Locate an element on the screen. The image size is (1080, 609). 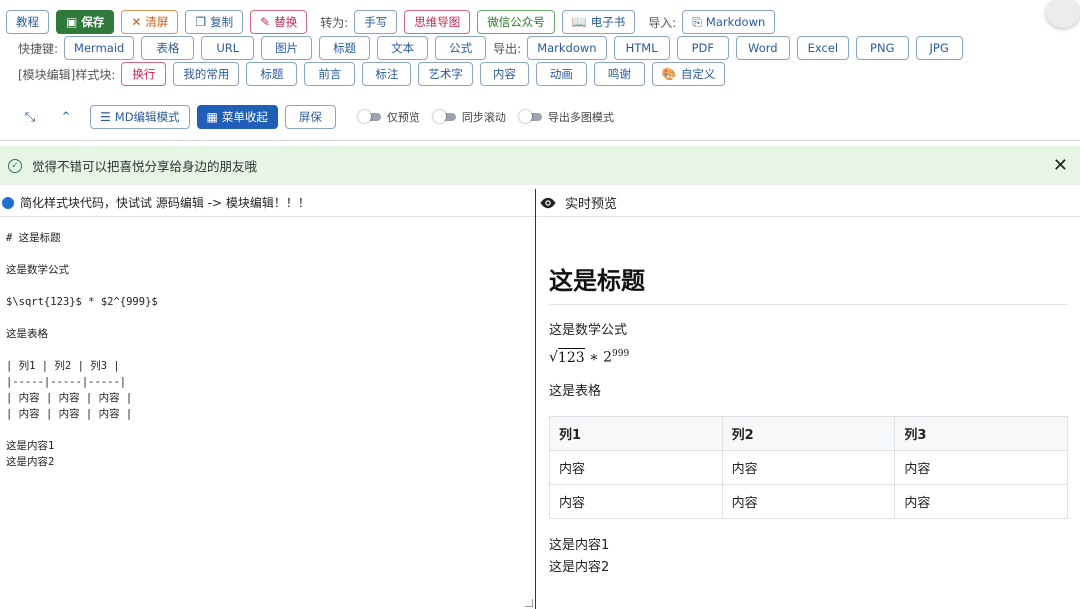
shortcut-image-button: 图片 is located at coordinates (287, 48).